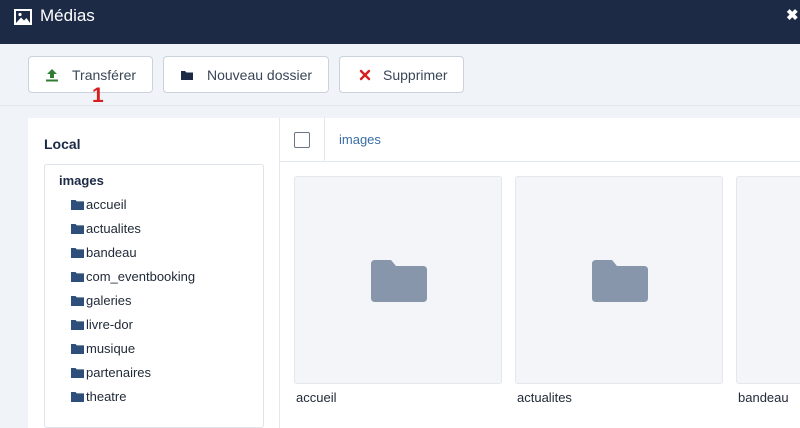 The image size is (800, 428). I want to click on tree-item-label: galeries, so click(109, 300).